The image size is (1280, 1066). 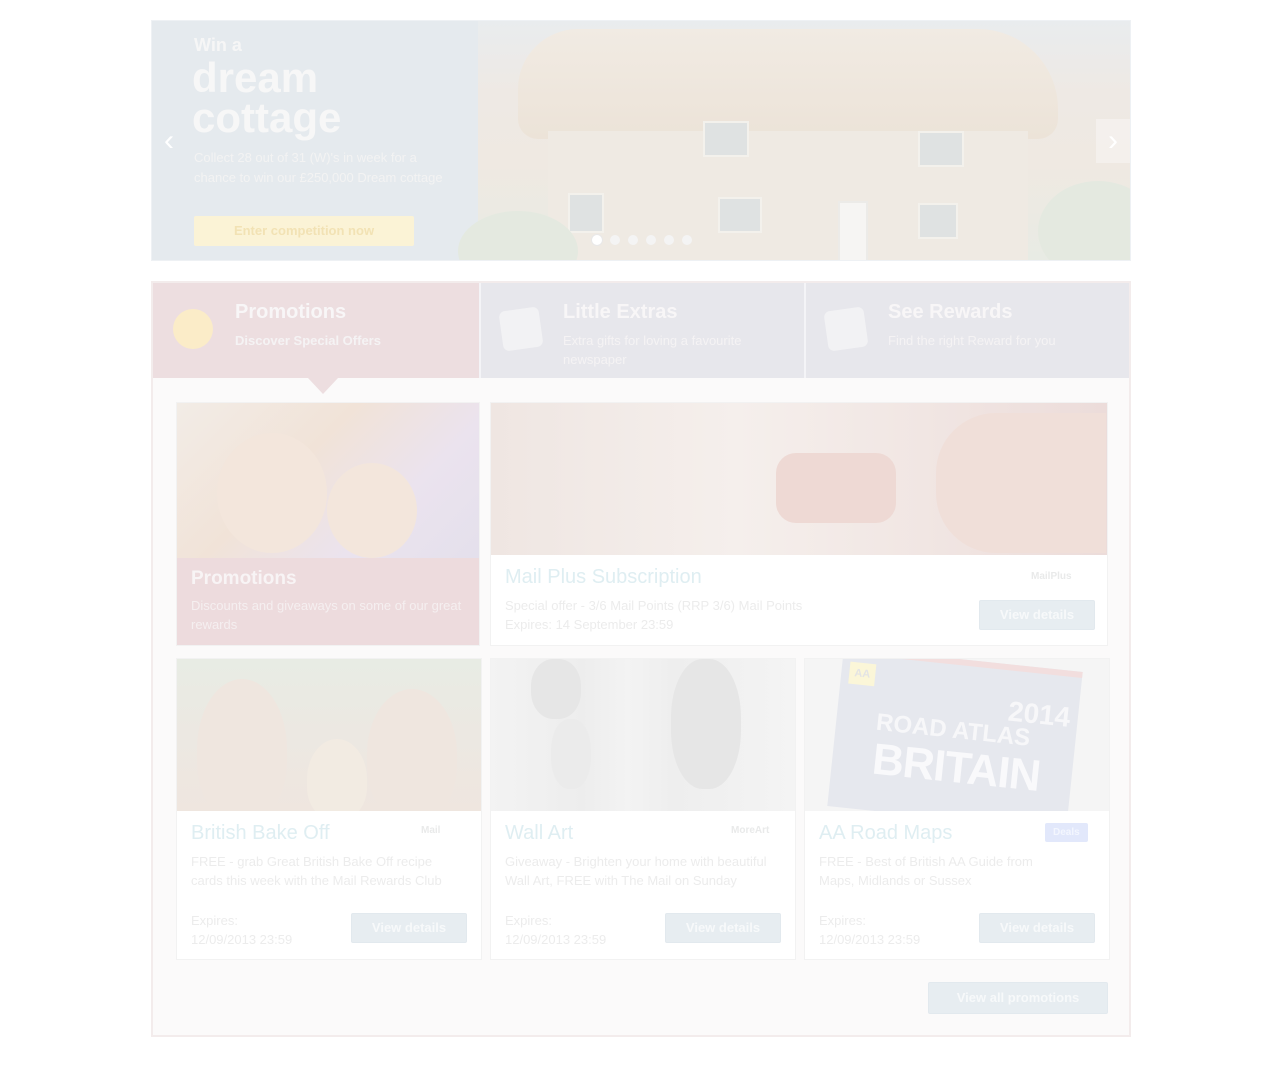 I want to click on mother-figure, so click(x=272, y=493).